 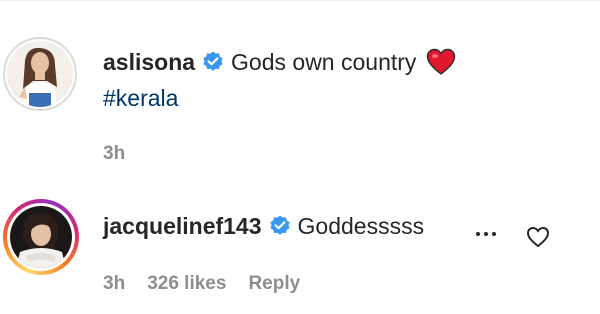 I want to click on top-divider, so click(x=300, y=0).